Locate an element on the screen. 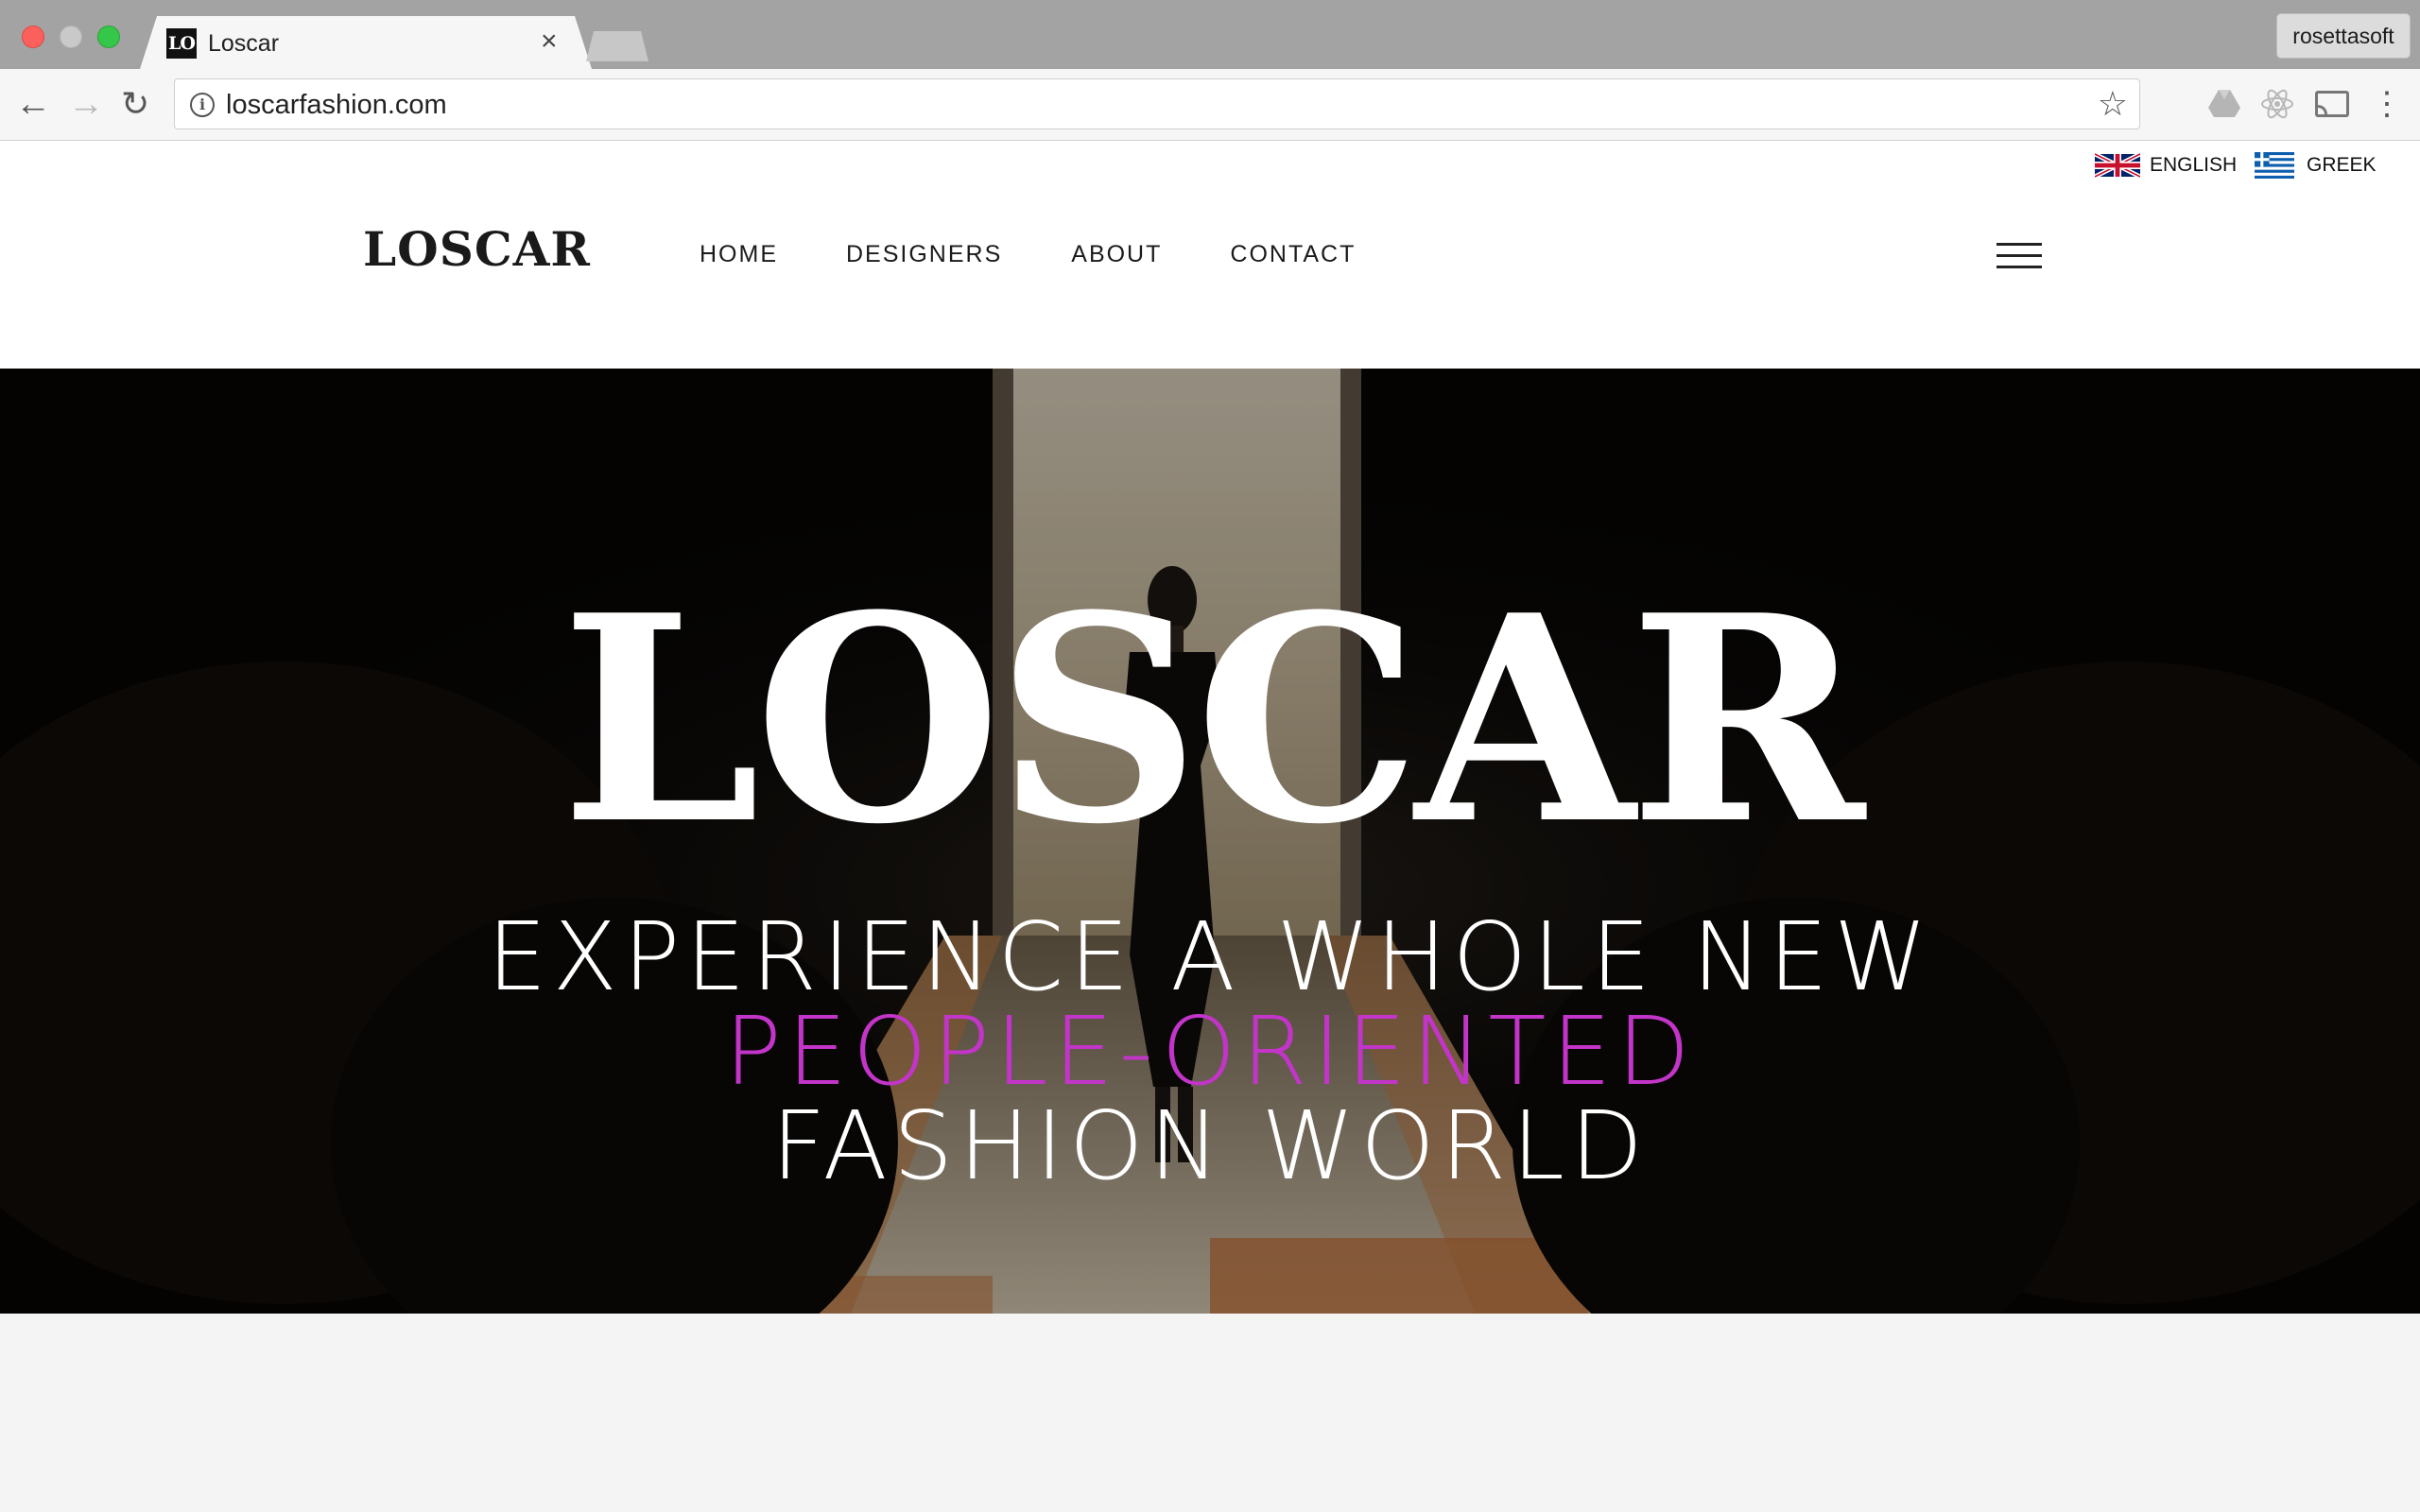 Image resolution: width=2420 pixels, height=1512 pixels. drive-icon is located at coordinates (2224, 104).